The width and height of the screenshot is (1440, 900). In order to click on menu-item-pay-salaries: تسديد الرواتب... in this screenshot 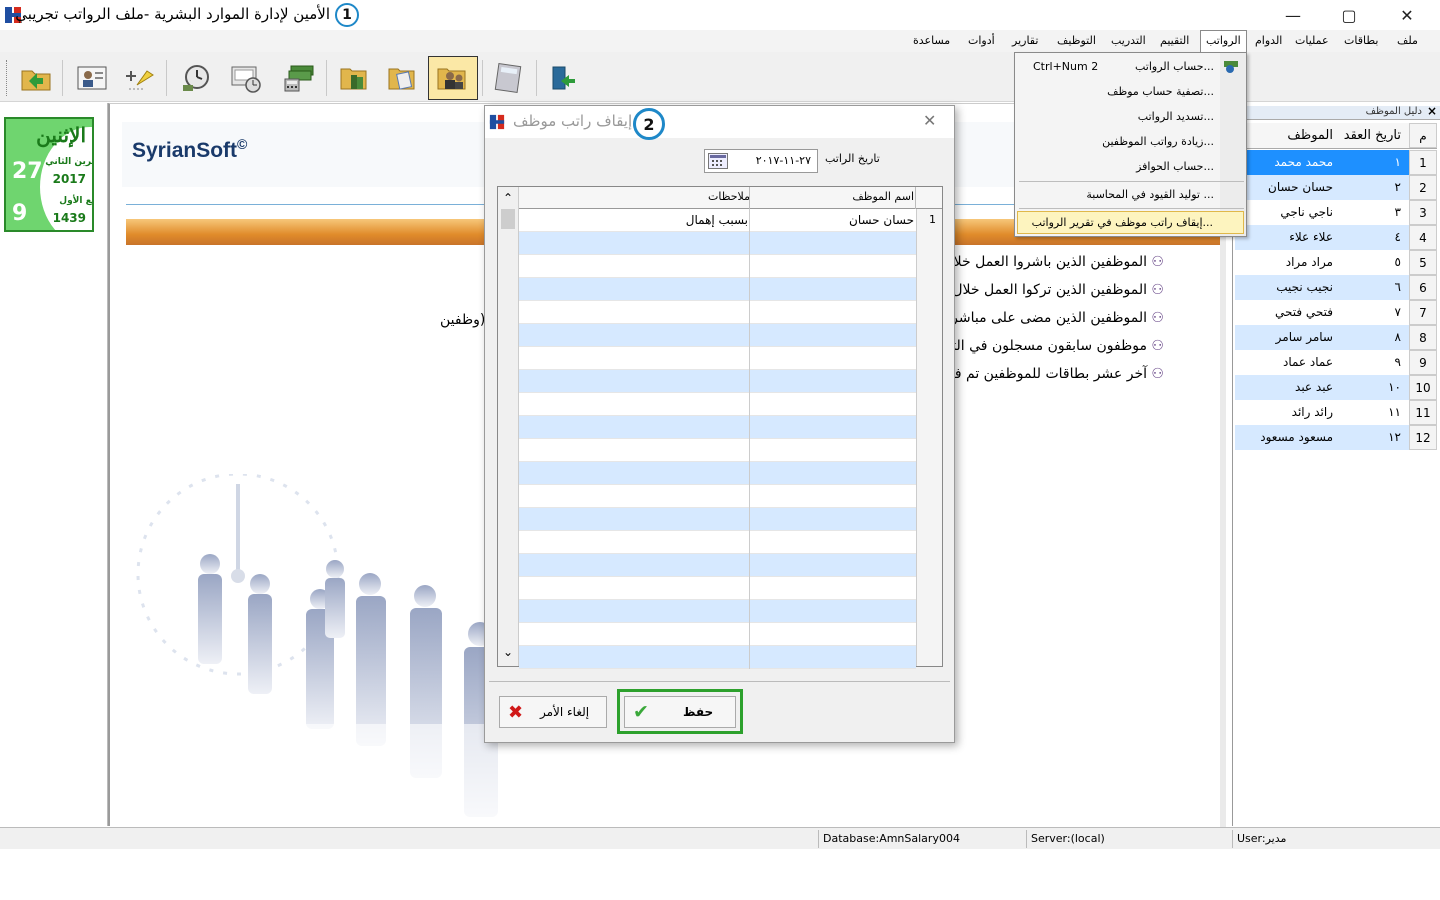, I will do `click(1130, 117)`.